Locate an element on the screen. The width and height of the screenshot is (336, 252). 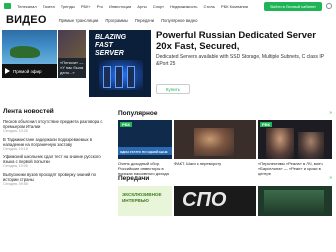
rbc-logo-icon is located at coordinates (7, 6).